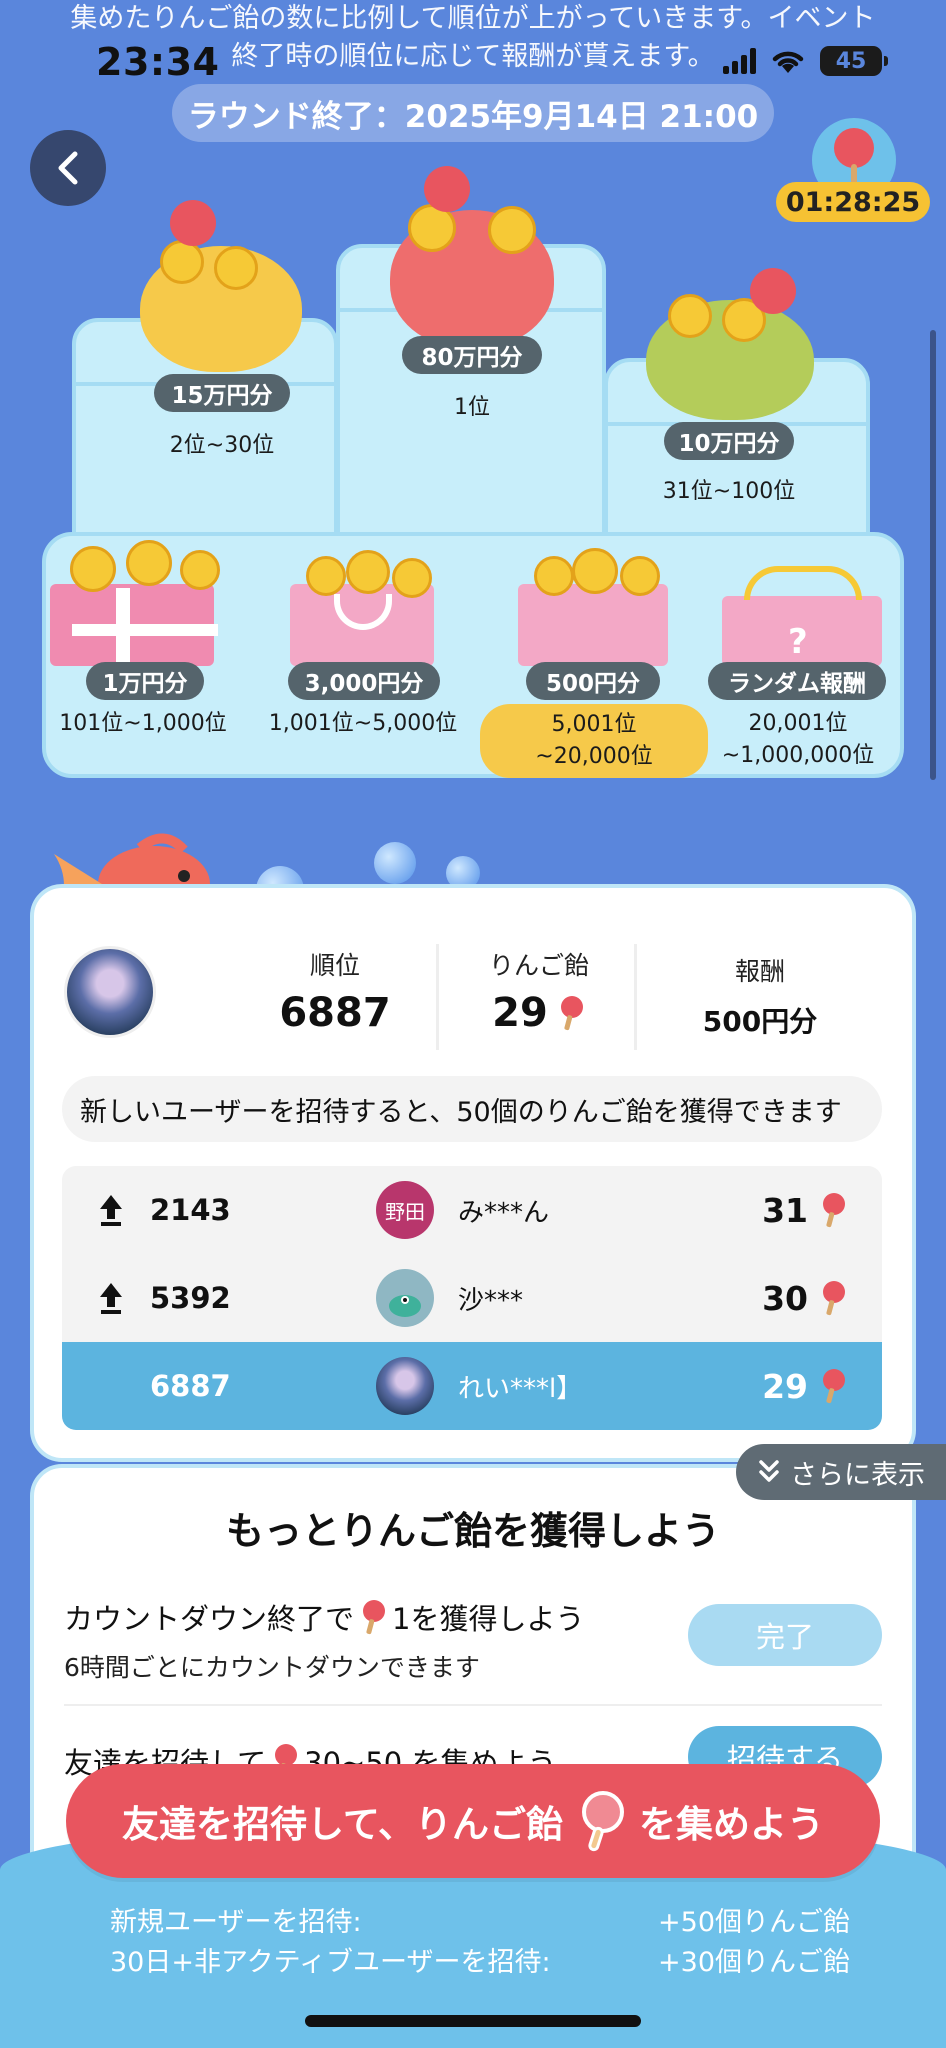 The width and height of the screenshot is (946, 2048). Describe the element at coordinates (729, 441) in the screenshot. I see `prize-label-third: 10万円分` at that location.